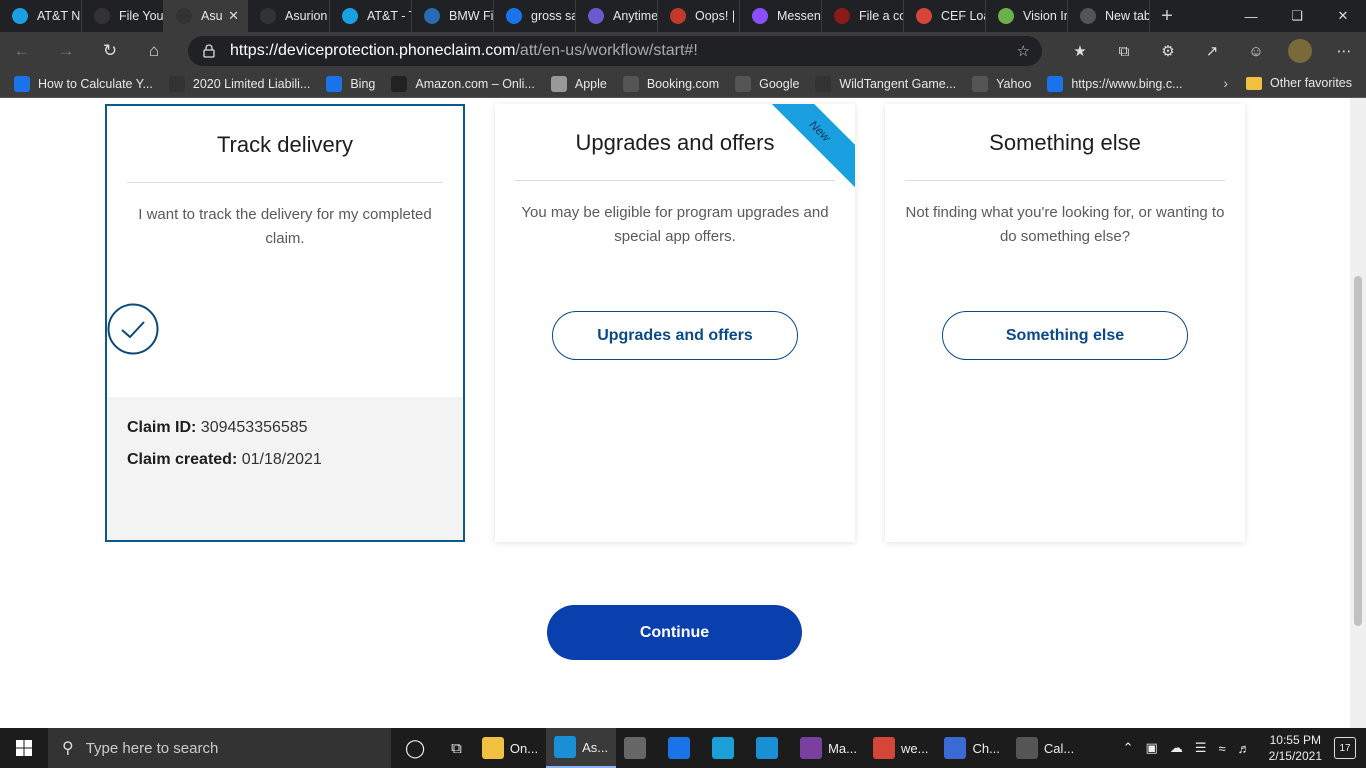  What do you see at coordinates (945, 16) in the screenshot?
I see `tab-11: CEF Loa` at bounding box center [945, 16].